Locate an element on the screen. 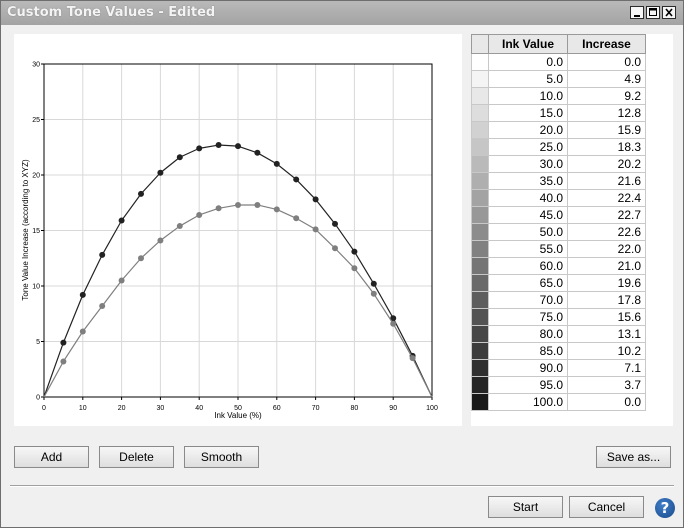 The width and height of the screenshot is (684, 528). table-row: 90.0 7.1 is located at coordinates (558, 368).